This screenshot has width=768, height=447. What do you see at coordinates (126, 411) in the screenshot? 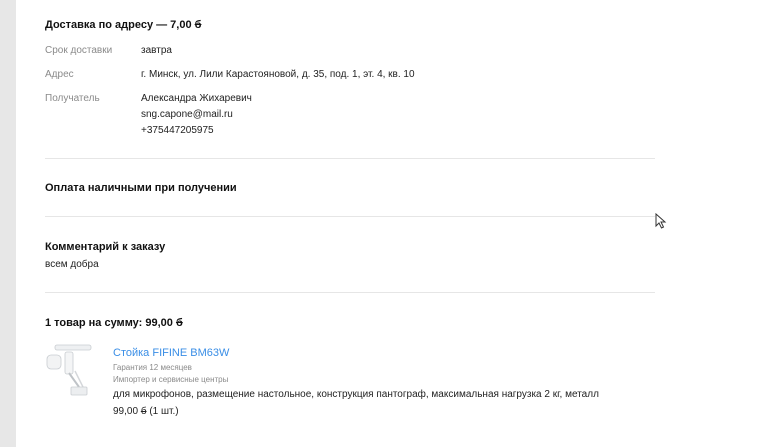
I see `product-price-value: 99,00` at bounding box center [126, 411].